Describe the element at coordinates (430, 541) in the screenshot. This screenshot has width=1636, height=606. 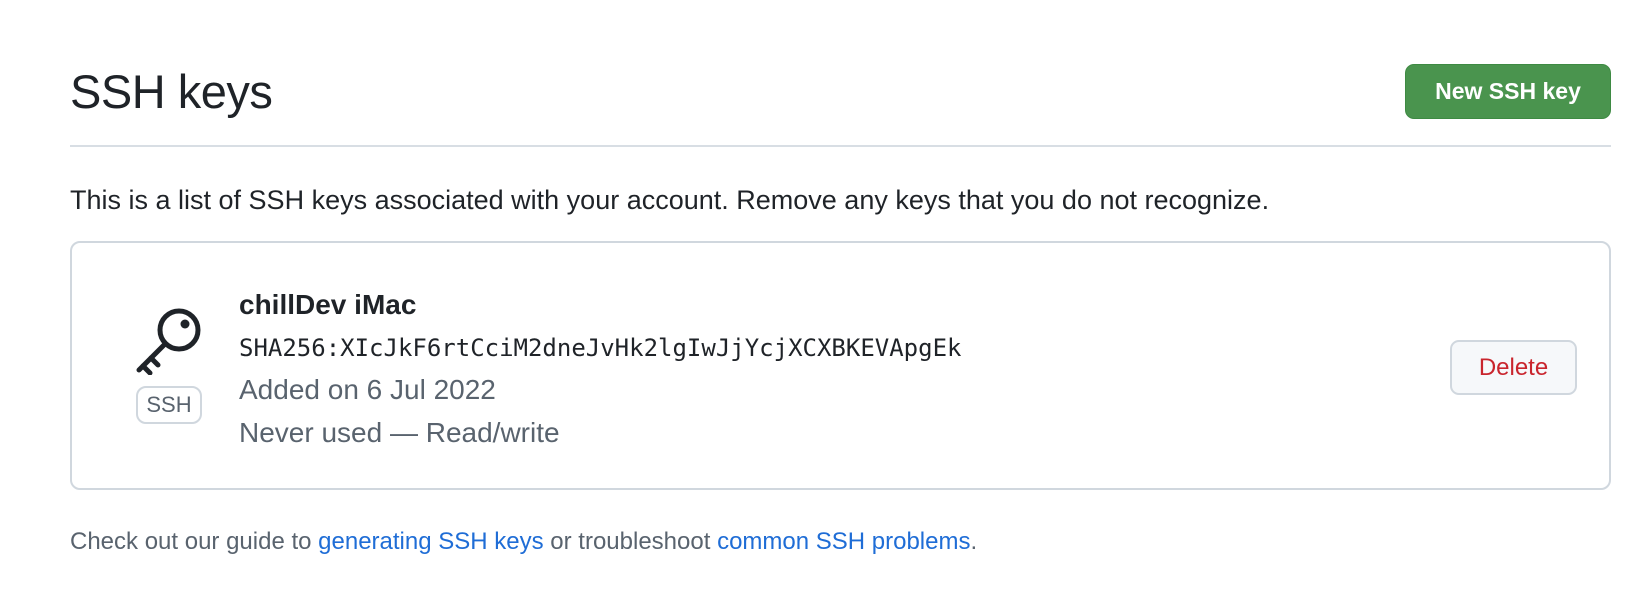
I see `generating-ssh-keys-link: generating SSH keys` at that location.